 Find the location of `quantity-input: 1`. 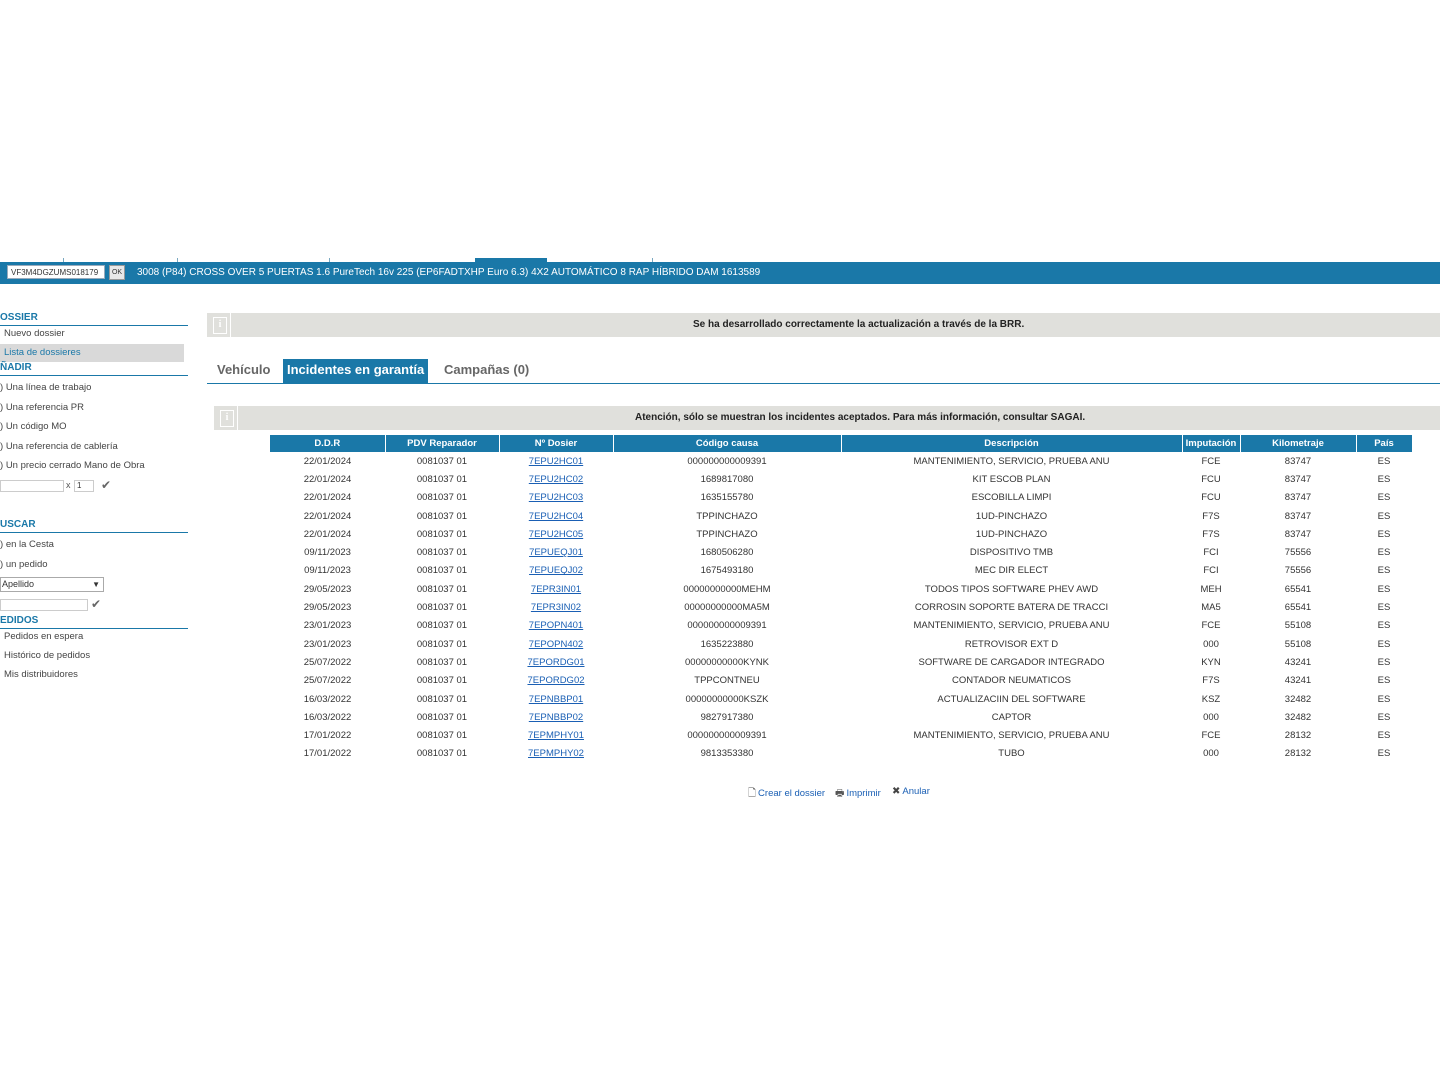

quantity-input: 1 is located at coordinates (84, 486).